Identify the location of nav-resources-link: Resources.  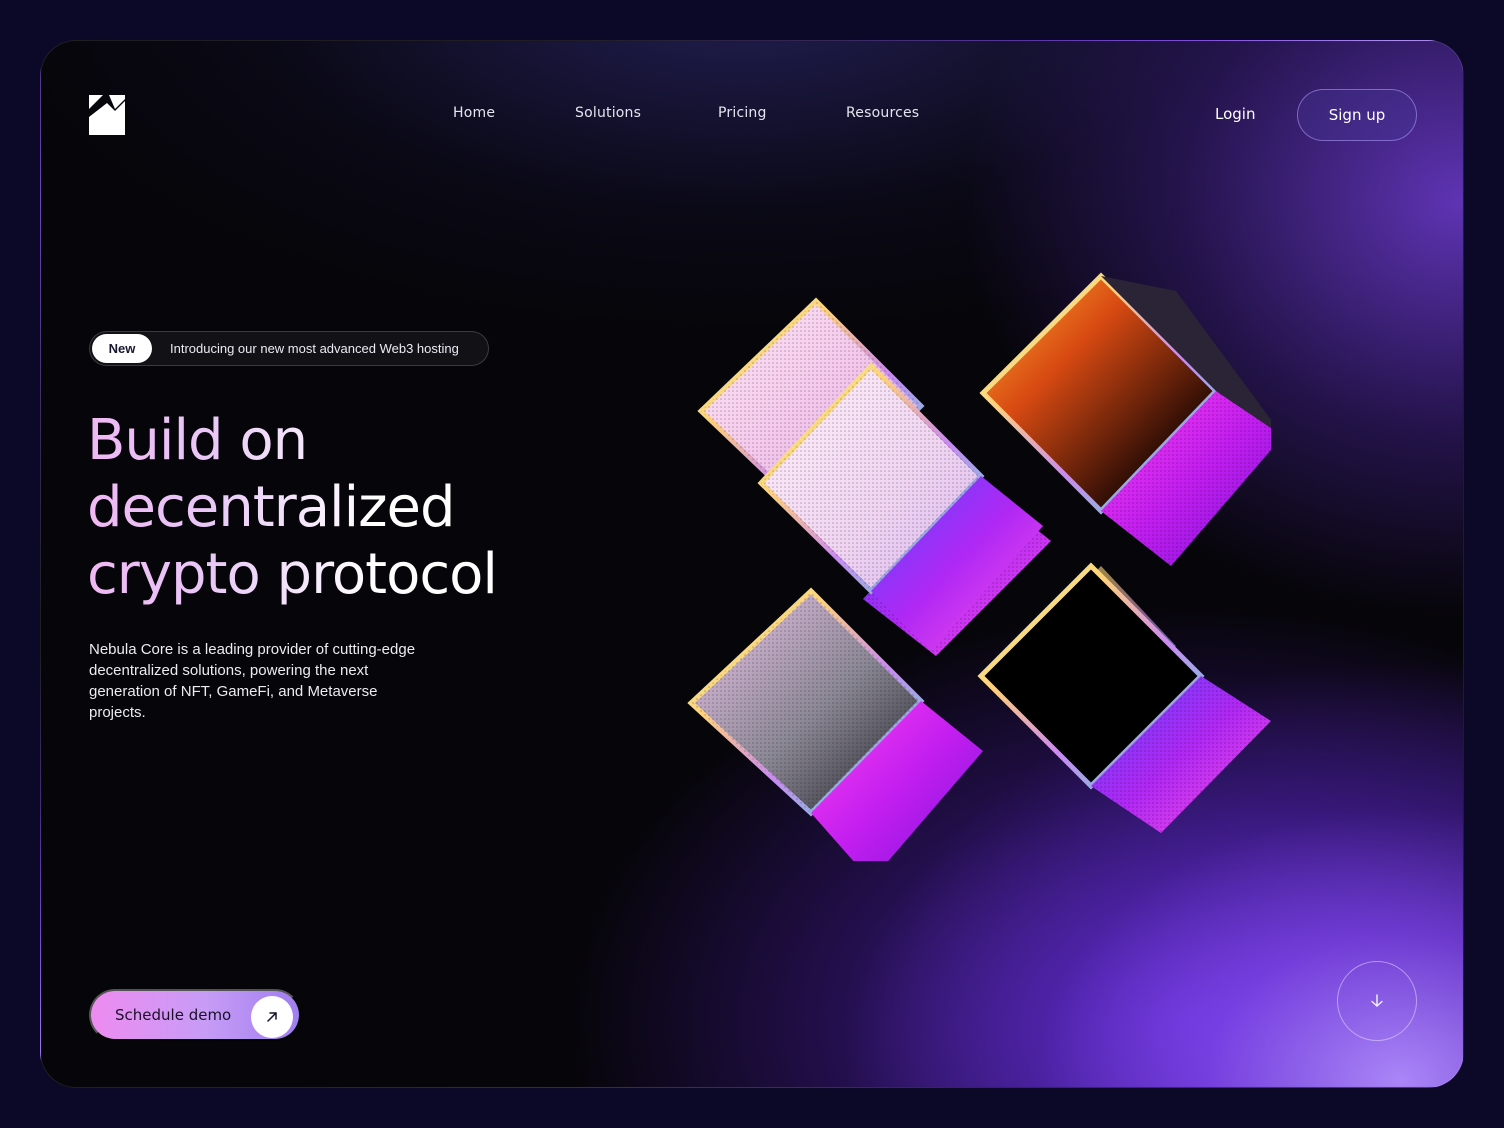
(882, 113).